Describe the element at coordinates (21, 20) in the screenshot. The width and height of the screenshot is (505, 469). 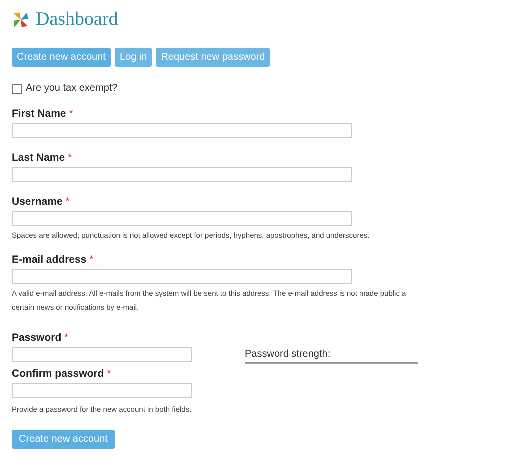
I see `pinwheel-logo-icon` at that location.